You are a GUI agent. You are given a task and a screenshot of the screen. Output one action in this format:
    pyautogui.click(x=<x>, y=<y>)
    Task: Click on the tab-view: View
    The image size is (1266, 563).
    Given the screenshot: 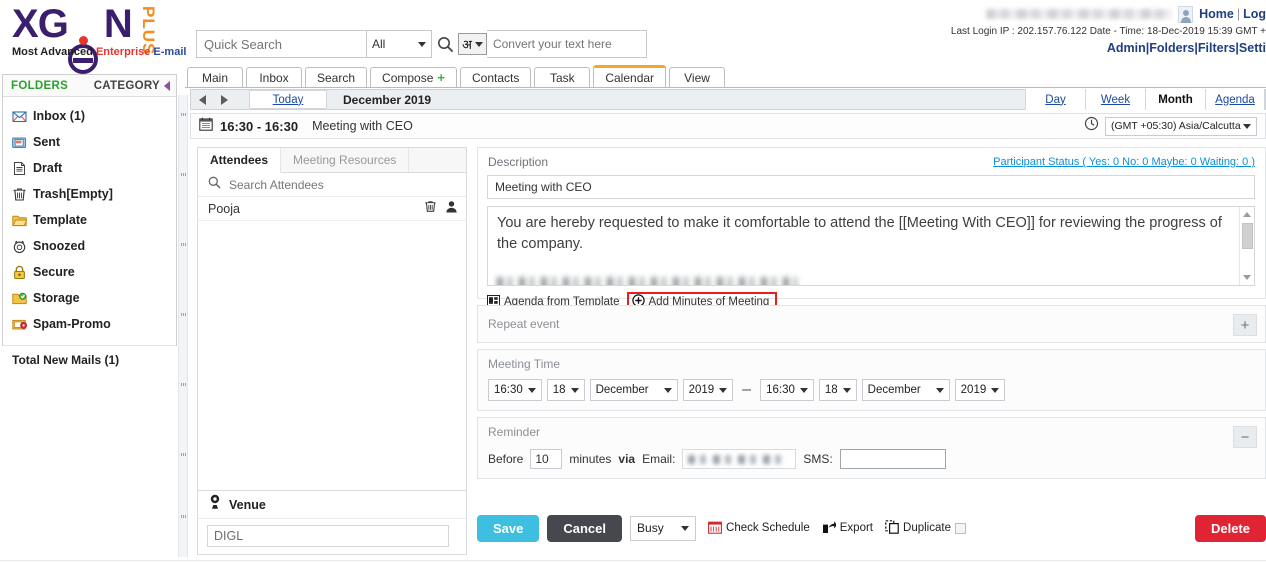 What is the action you would take?
    pyautogui.click(x=697, y=77)
    